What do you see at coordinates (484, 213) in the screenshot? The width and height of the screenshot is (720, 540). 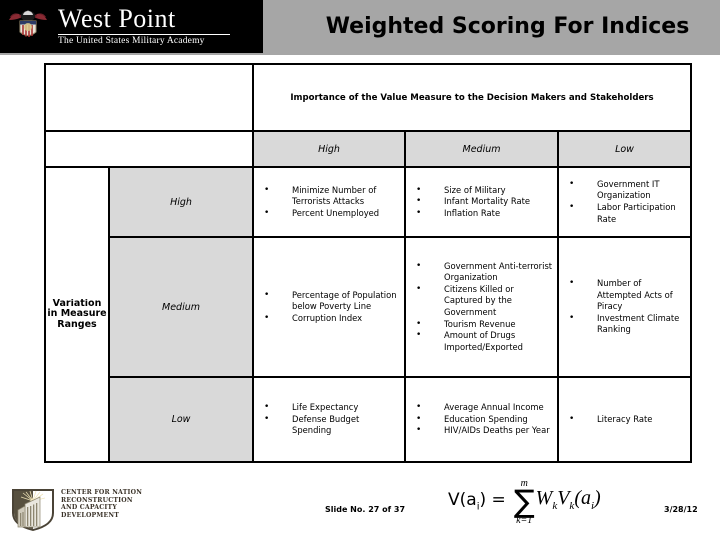 I see `list-item: Inflation Rate` at bounding box center [484, 213].